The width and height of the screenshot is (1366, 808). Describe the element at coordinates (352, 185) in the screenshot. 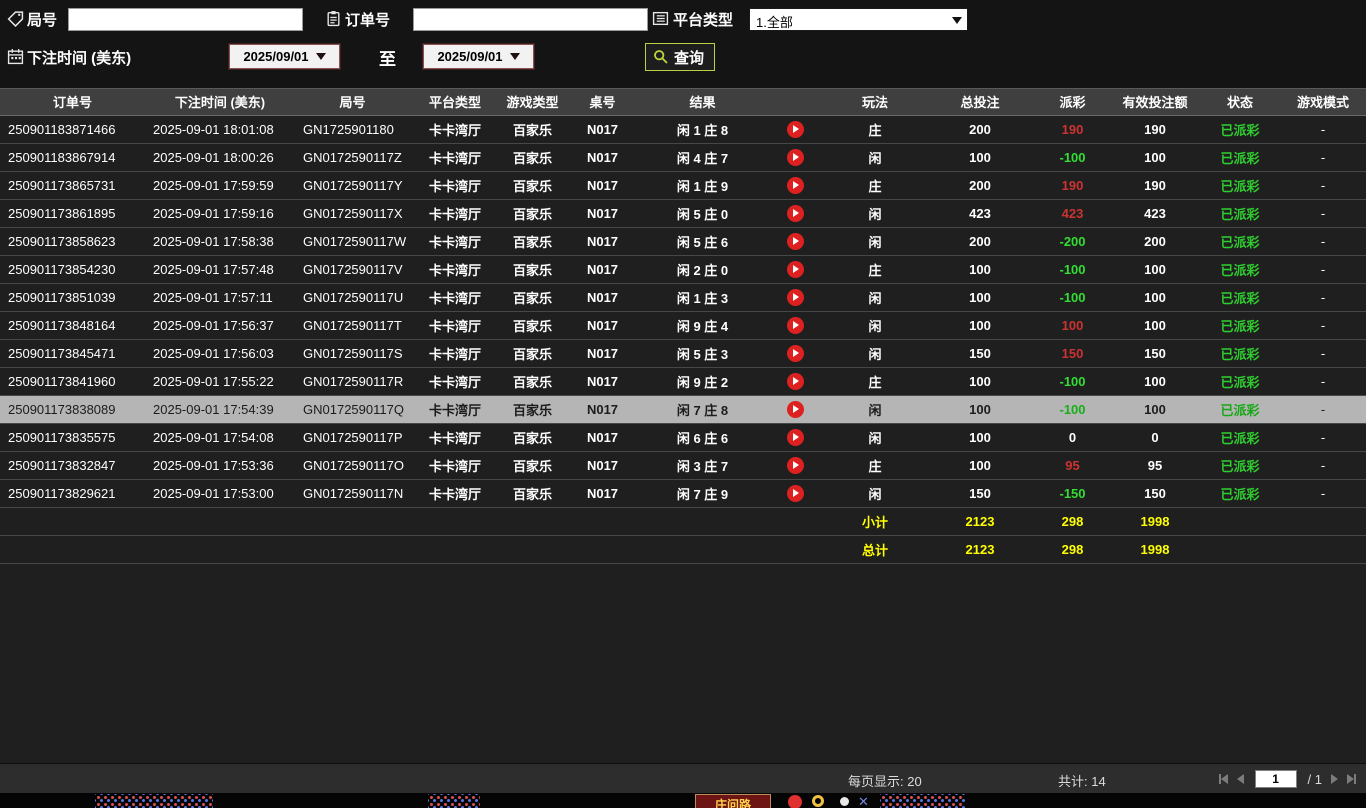

I see `round-number: GN0172590117Y` at that location.